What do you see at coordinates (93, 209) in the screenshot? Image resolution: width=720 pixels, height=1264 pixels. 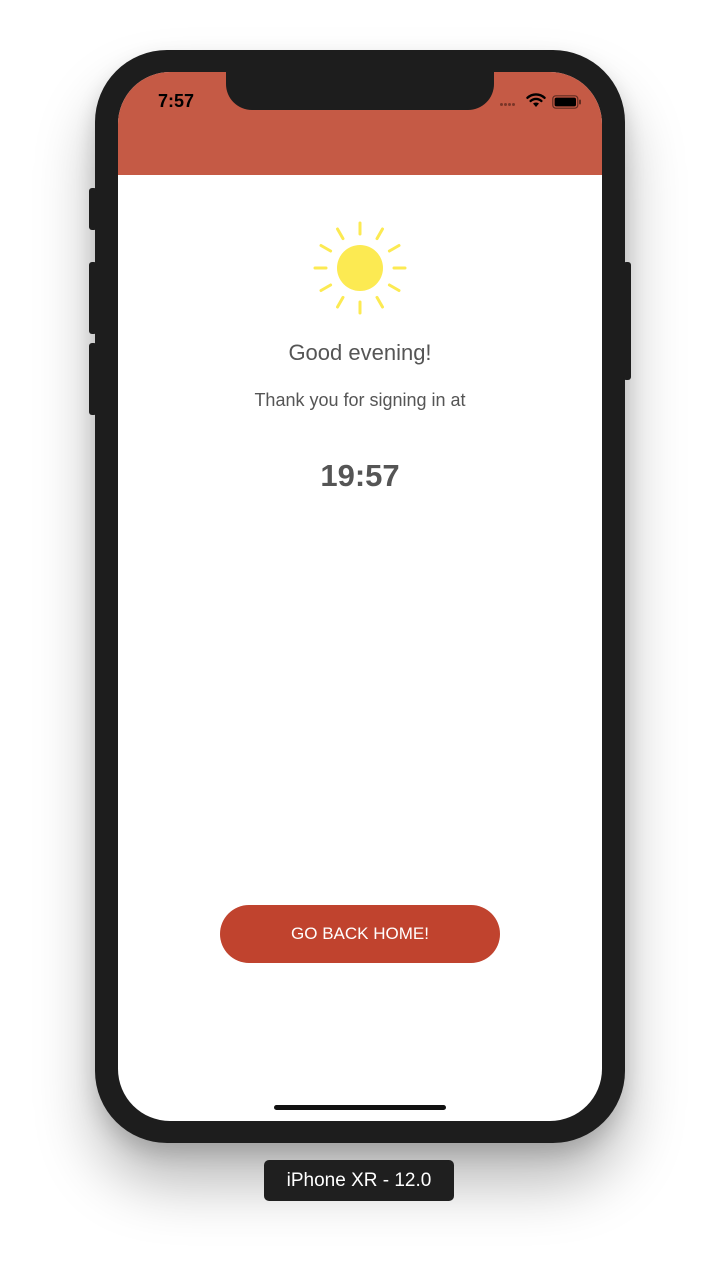 I see `mute-switch` at bounding box center [93, 209].